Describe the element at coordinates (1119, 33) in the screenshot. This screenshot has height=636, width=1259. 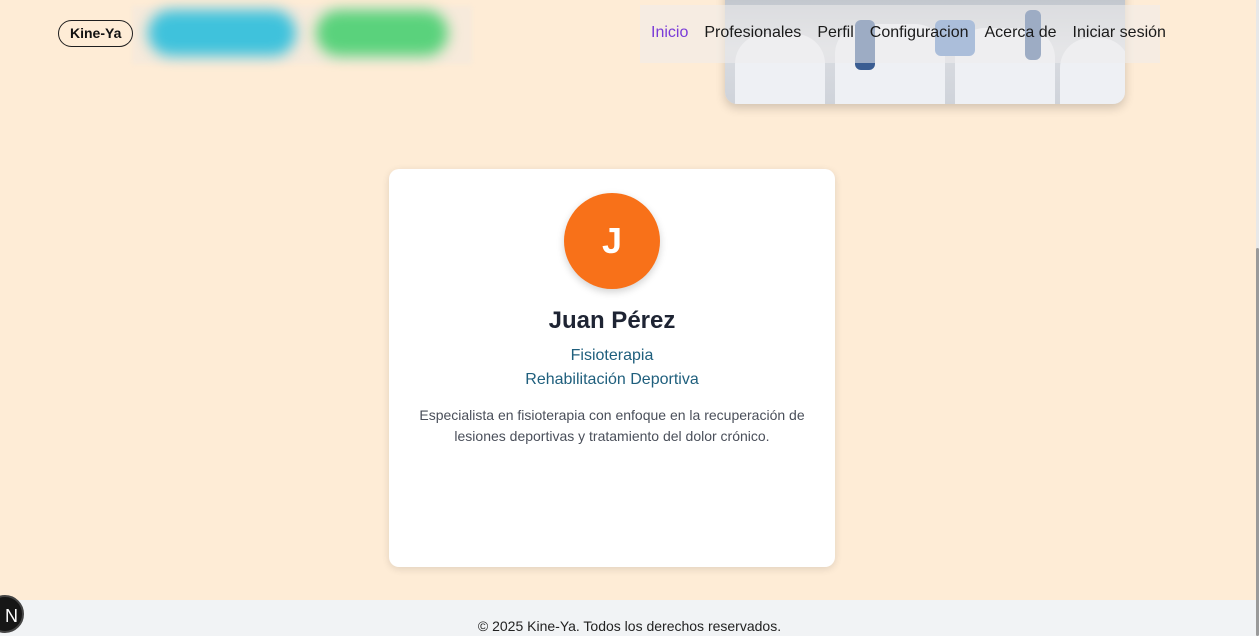
I see `nav-iniciar-sesion: Iniciar sesión` at that location.